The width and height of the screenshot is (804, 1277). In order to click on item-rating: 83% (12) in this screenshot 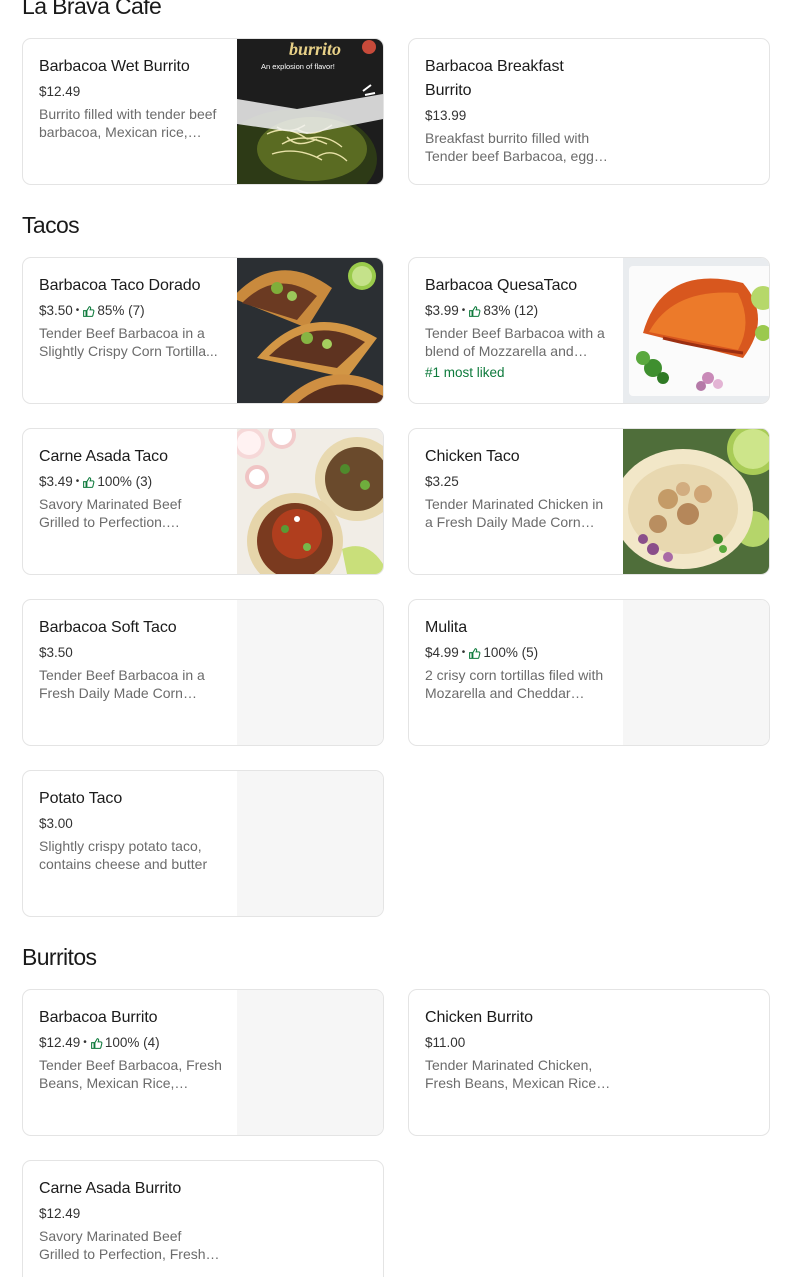, I will do `click(511, 310)`.